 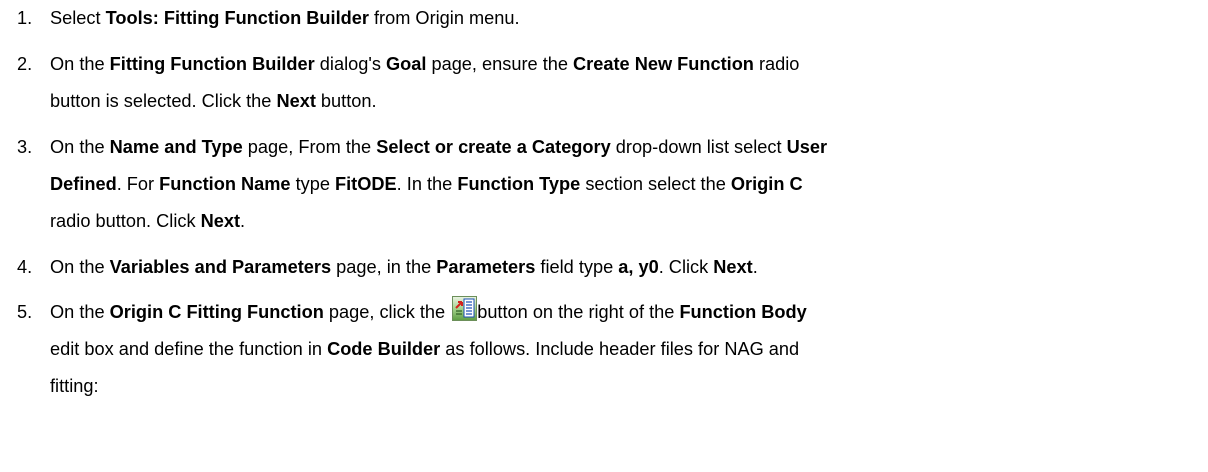 What do you see at coordinates (428, 386) in the screenshot?
I see `step-line: fitting:` at bounding box center [428, 386].